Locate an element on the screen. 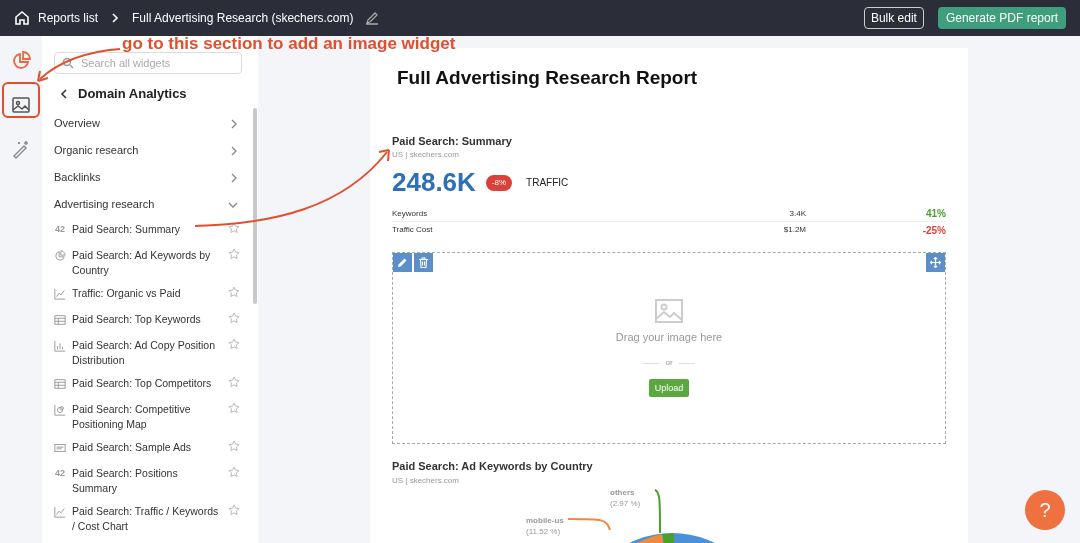 The height and width of the screenshot is (543, 1080). move-button is located at coordinates (935, 262).